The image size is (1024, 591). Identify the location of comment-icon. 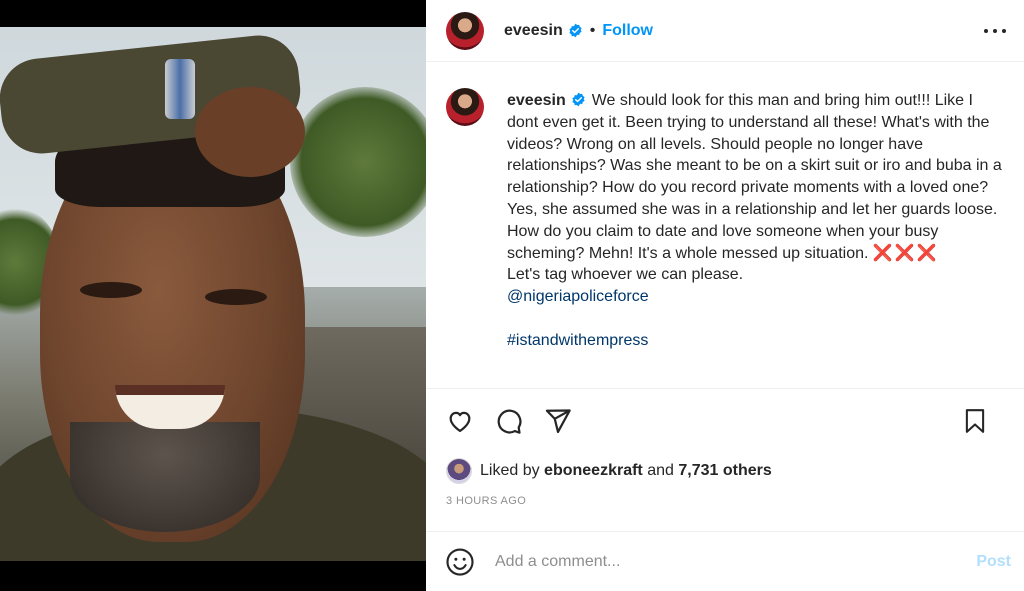
(509, 421).